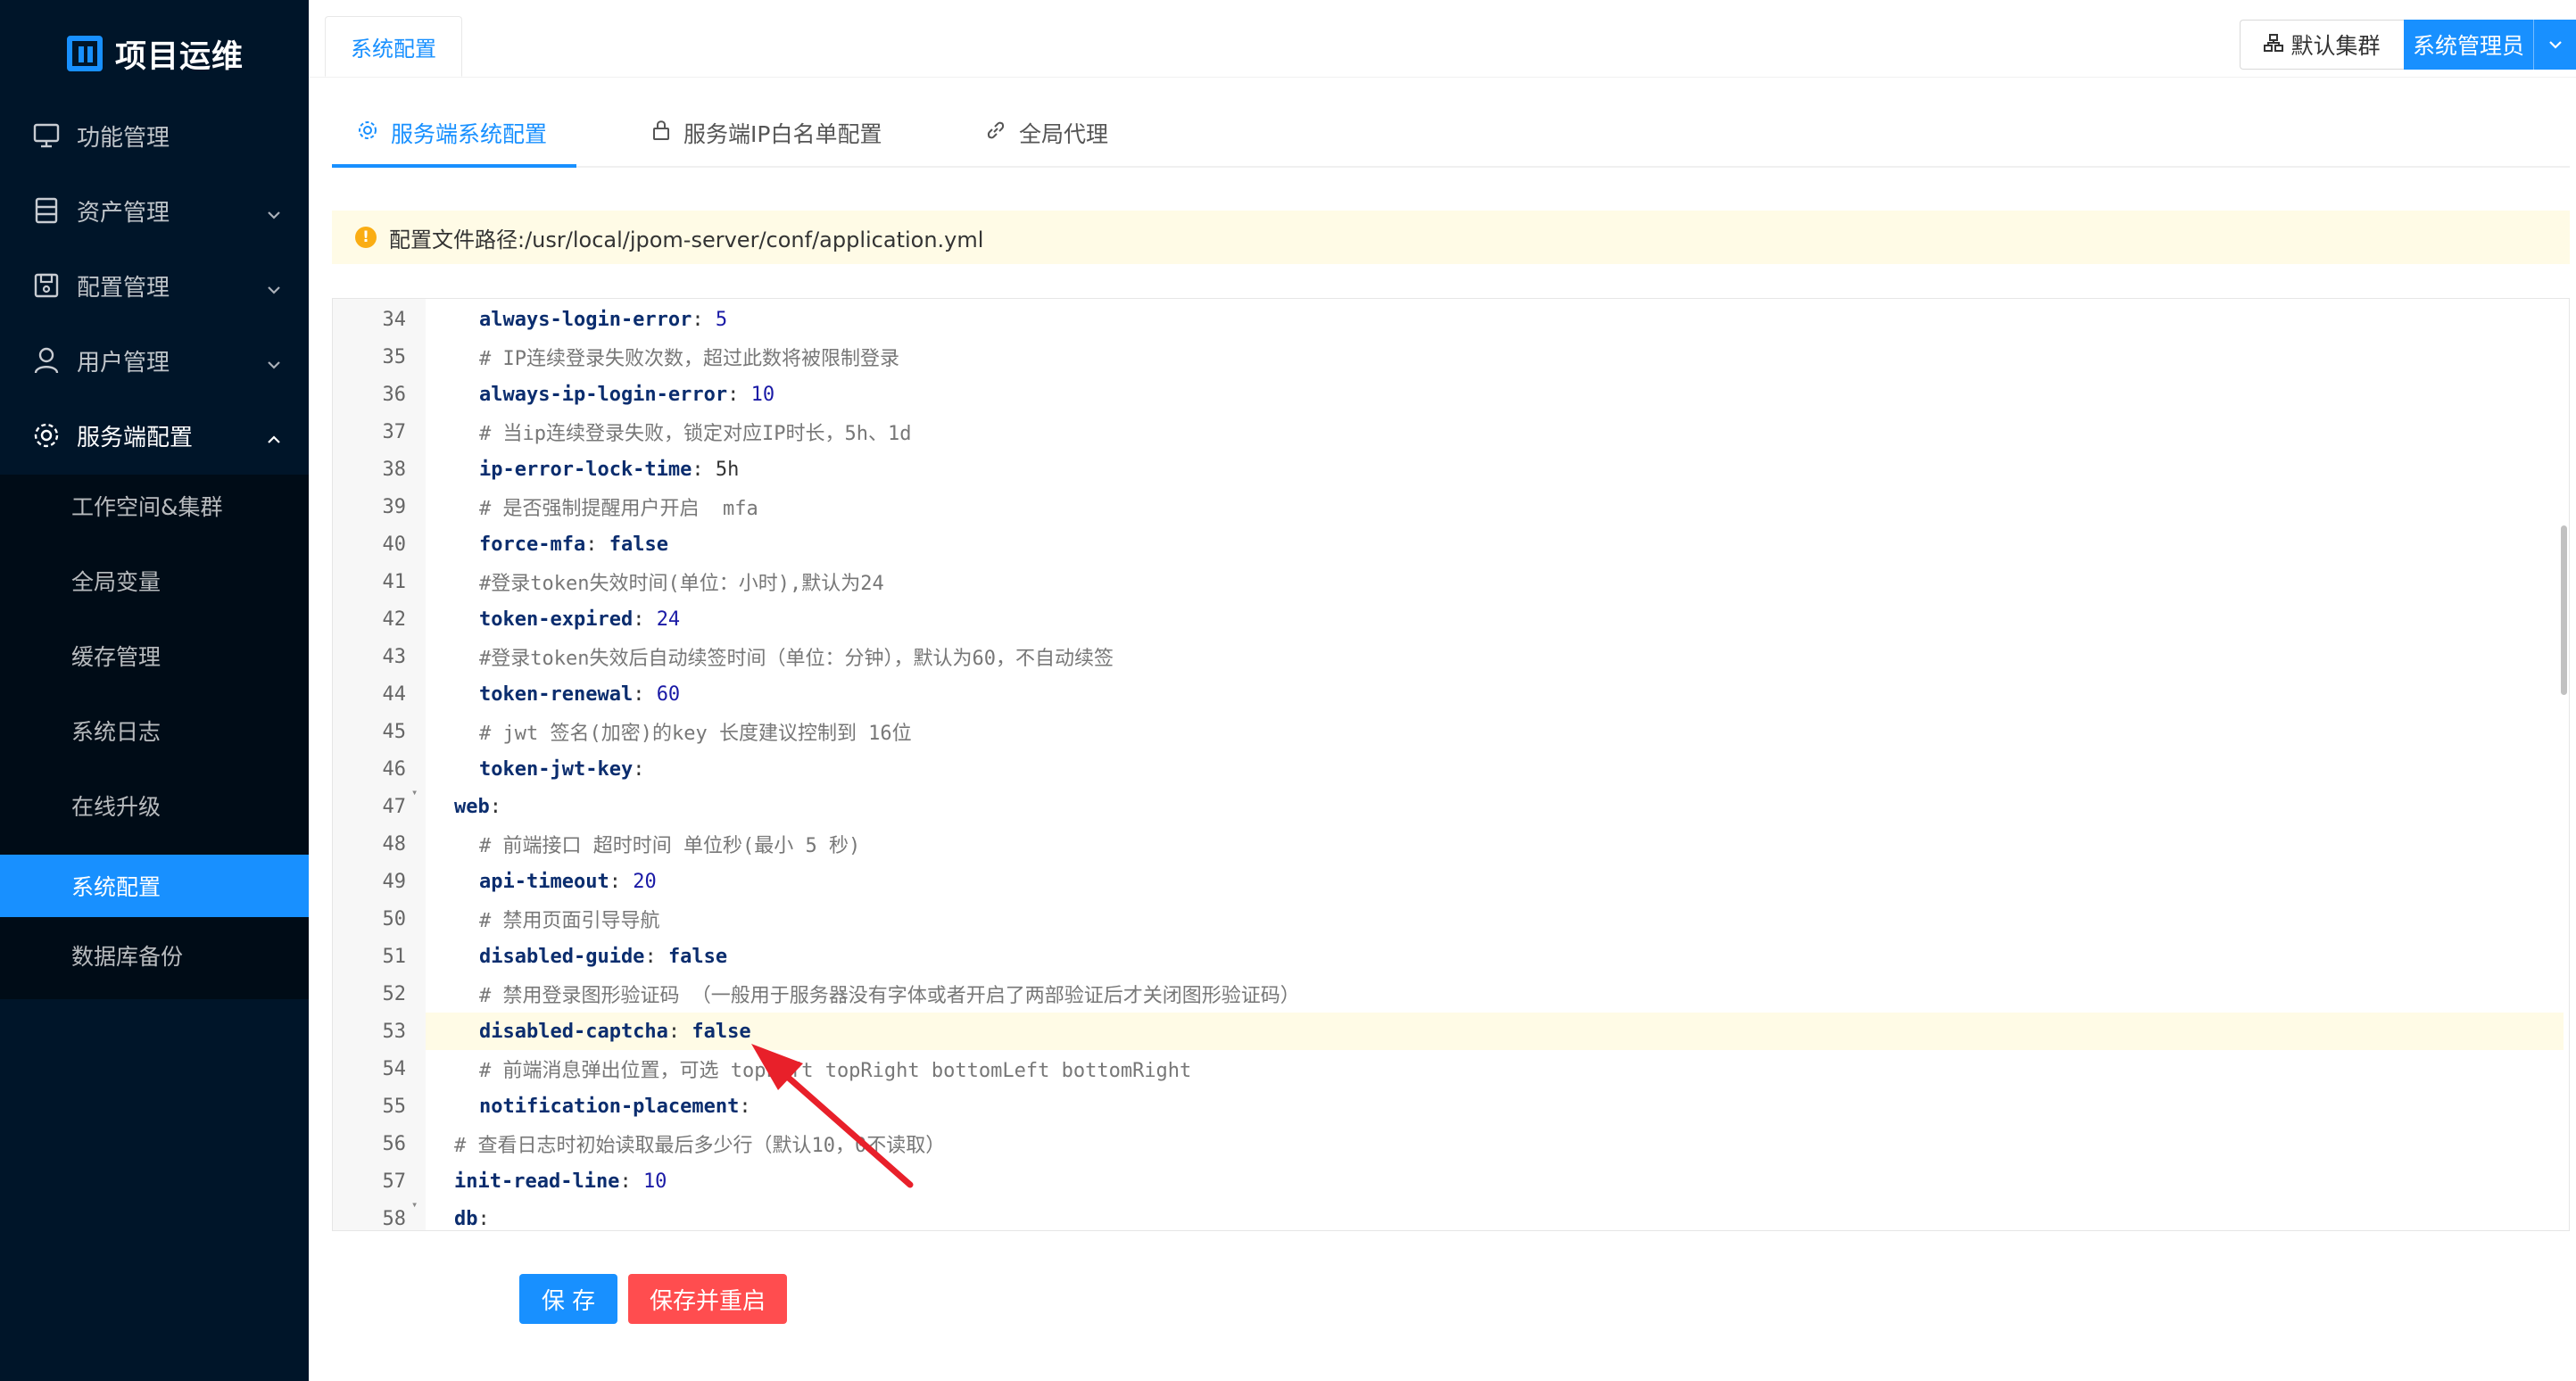  What do you see at coordinates (466, 1218) in the screenshot?
I see `yaml-key: db` at bounding box center [466, 1218].